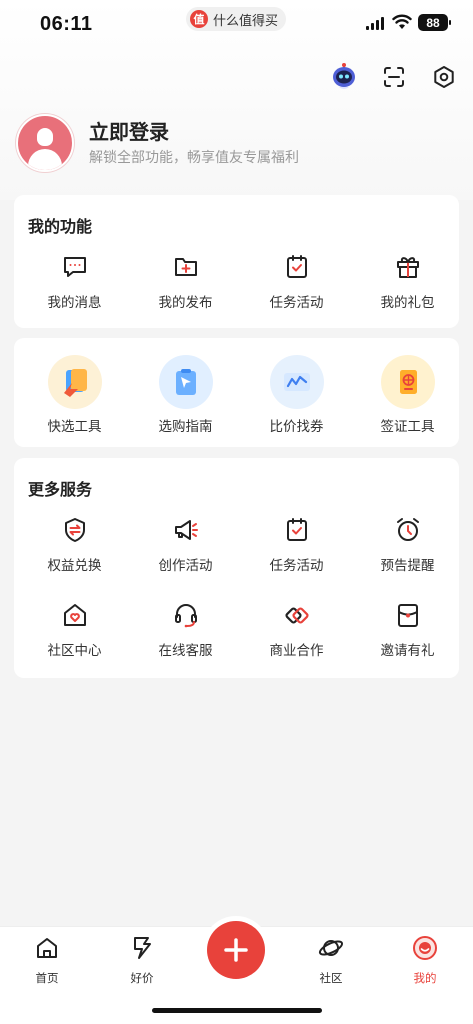  What do you see at coordinates (434, 22) in the screenshot?
I see `battery-indicator: 88` at bounding box center [434, 22].